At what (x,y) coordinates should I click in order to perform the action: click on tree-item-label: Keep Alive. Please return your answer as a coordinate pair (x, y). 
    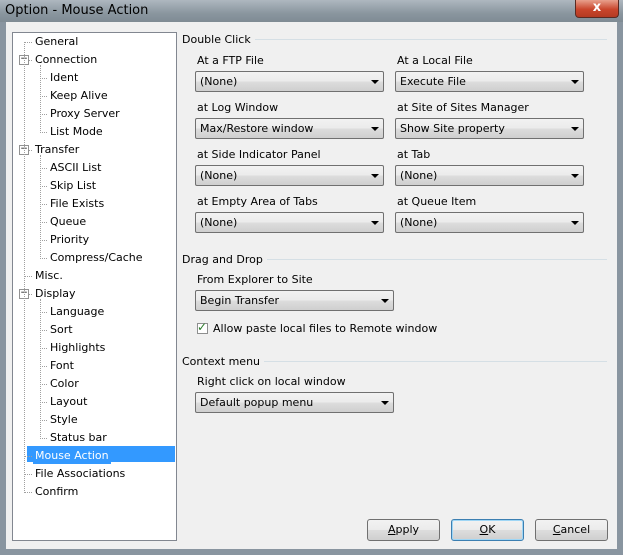
    Looking at the image, I should click on (79, 95).